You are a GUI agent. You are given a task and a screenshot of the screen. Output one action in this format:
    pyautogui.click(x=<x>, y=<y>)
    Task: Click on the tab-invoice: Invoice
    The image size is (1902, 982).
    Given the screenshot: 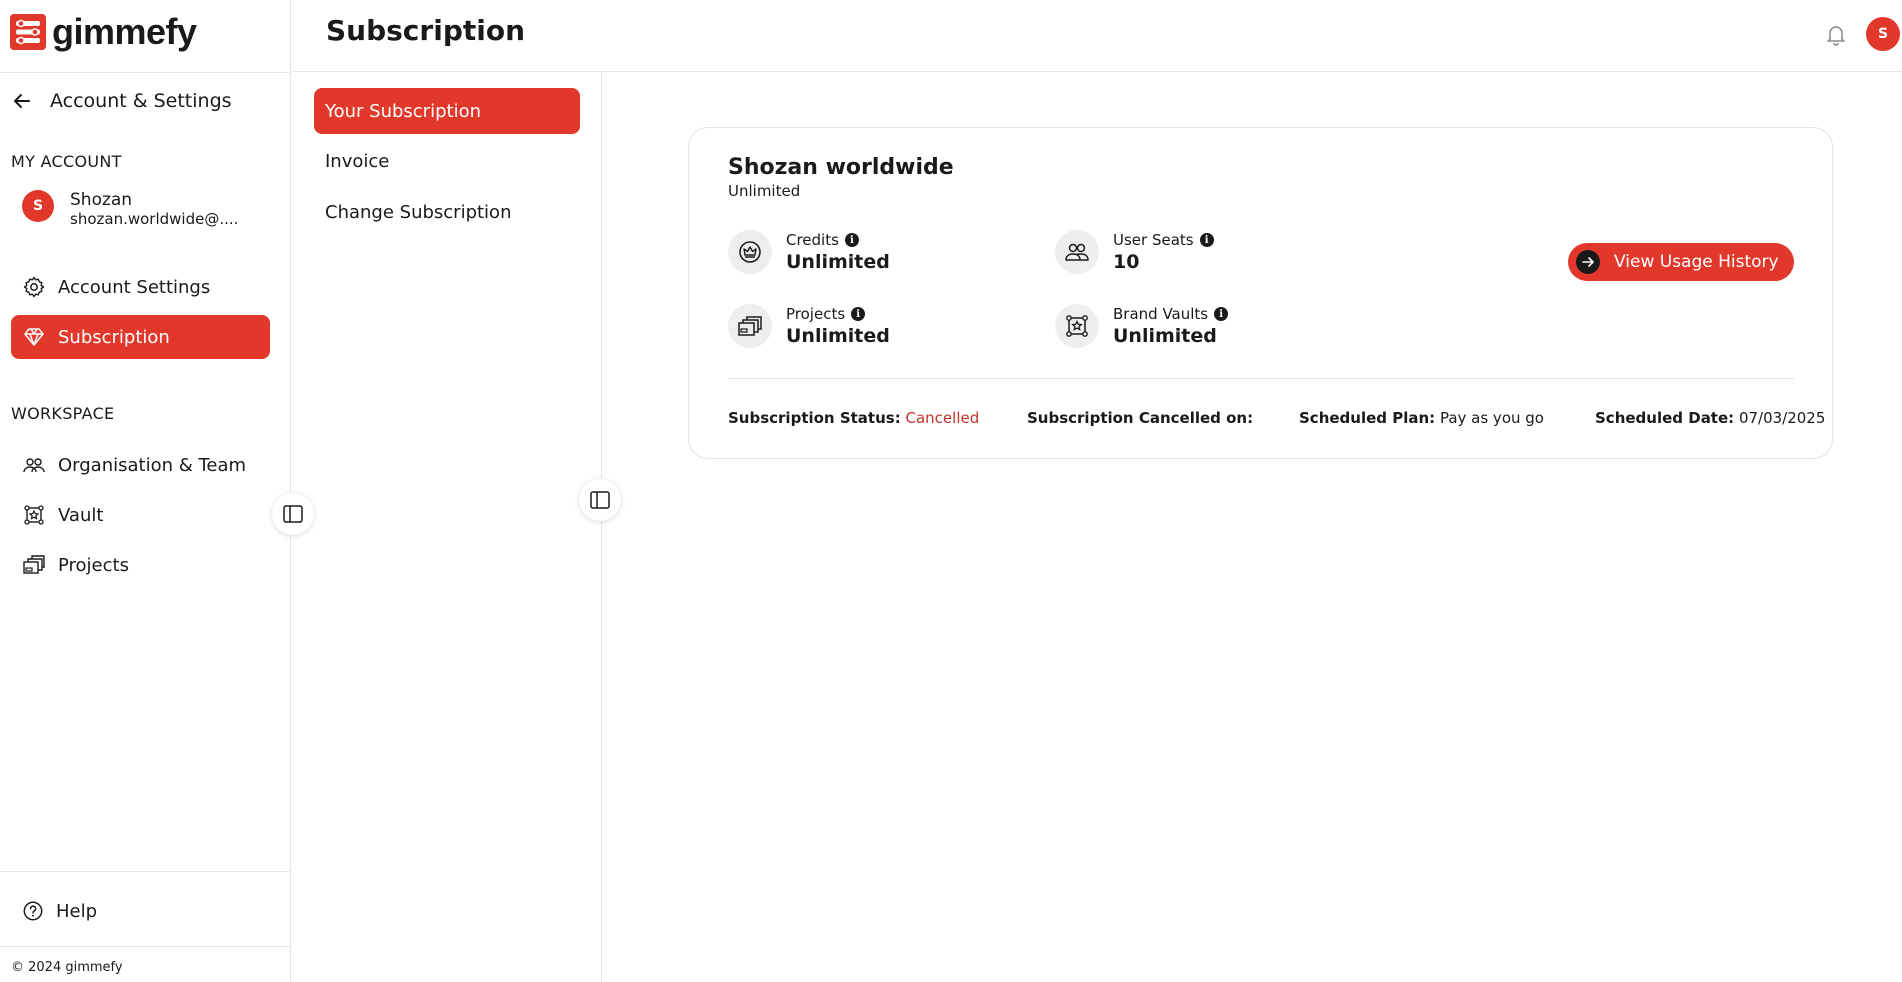 What is the action you would take?
    pyautogui.click(x=447, y=161)
    